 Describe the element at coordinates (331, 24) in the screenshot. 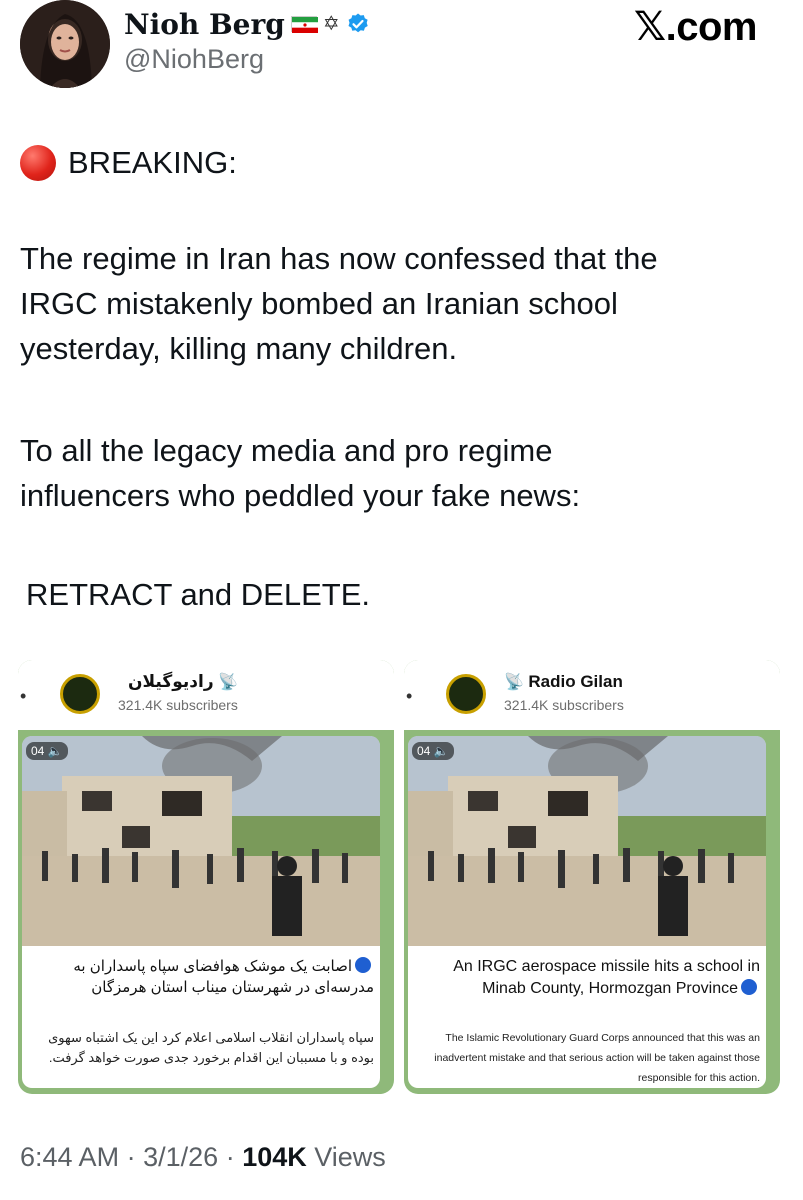

I see `star-of-david-icon: ✡` at that location.